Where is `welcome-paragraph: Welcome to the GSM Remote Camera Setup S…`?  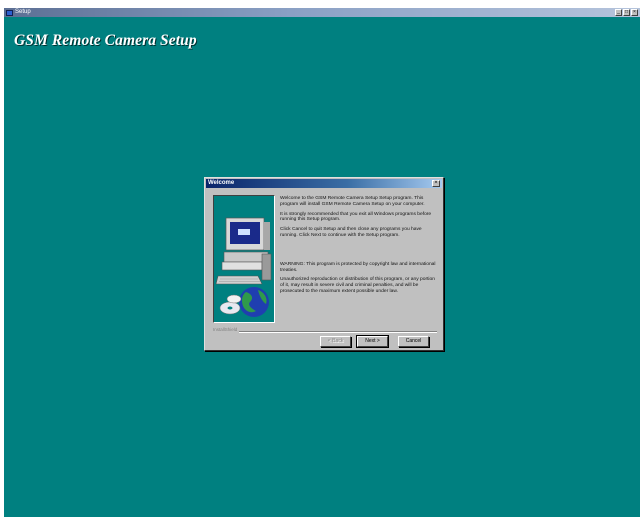
welcome-paragraph: Welcome to the GSM Remote Camera Setup S… is located at coordinates (352, 201).